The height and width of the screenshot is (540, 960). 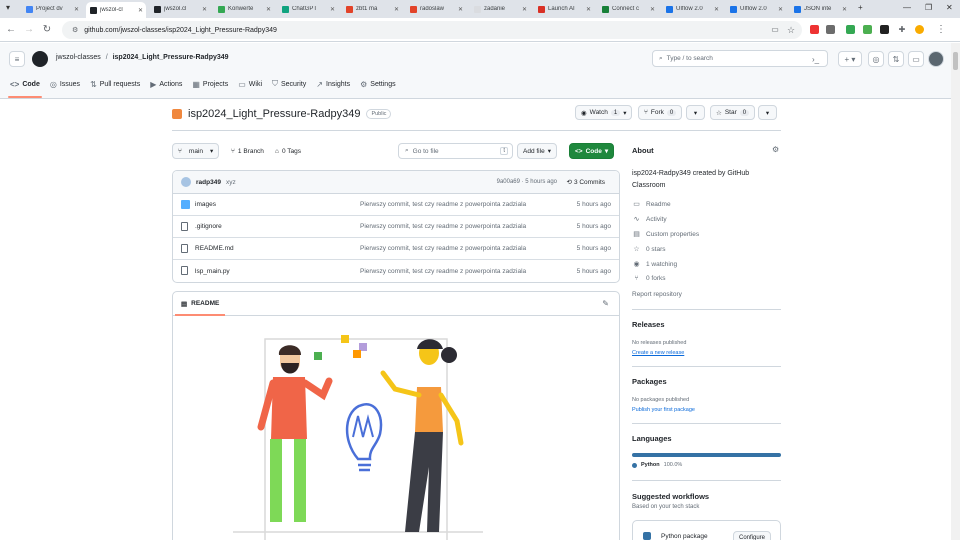 What do you see at coordinates (115, 84) in the screenshot?
I see `tab-pull-requests: ⇅ Pull requests` at bounding box center [115, 84].